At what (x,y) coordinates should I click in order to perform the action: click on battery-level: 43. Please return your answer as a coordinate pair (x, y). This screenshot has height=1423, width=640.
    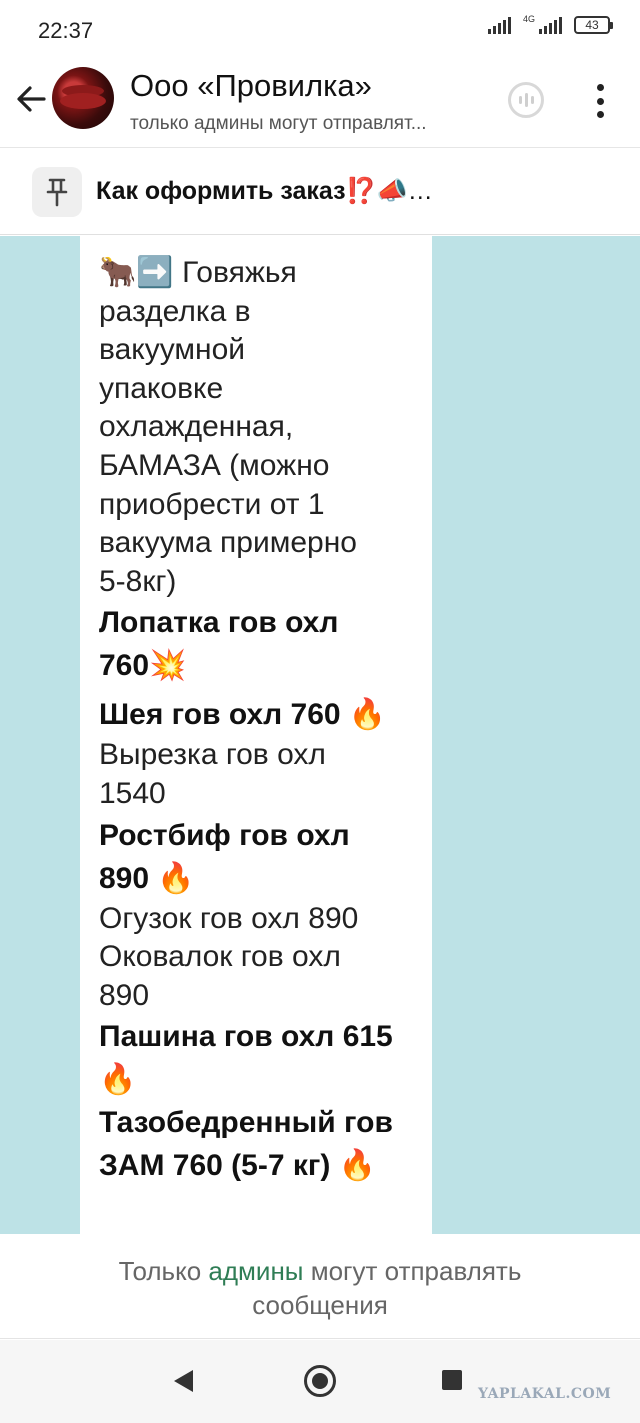
    Looking at the image, I should click on (592, 25).